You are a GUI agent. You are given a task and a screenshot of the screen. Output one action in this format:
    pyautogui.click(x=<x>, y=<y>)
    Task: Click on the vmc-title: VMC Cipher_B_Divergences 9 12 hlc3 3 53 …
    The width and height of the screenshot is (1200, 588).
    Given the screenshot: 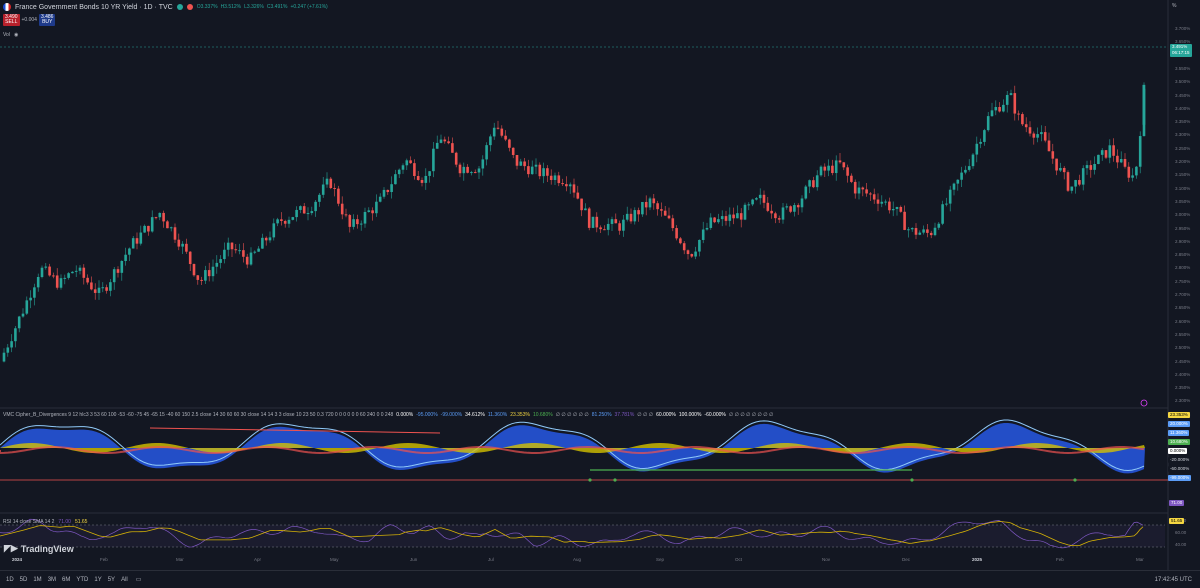 What is the action you would take?
    pyautogui.click(x=198, y=415)
    